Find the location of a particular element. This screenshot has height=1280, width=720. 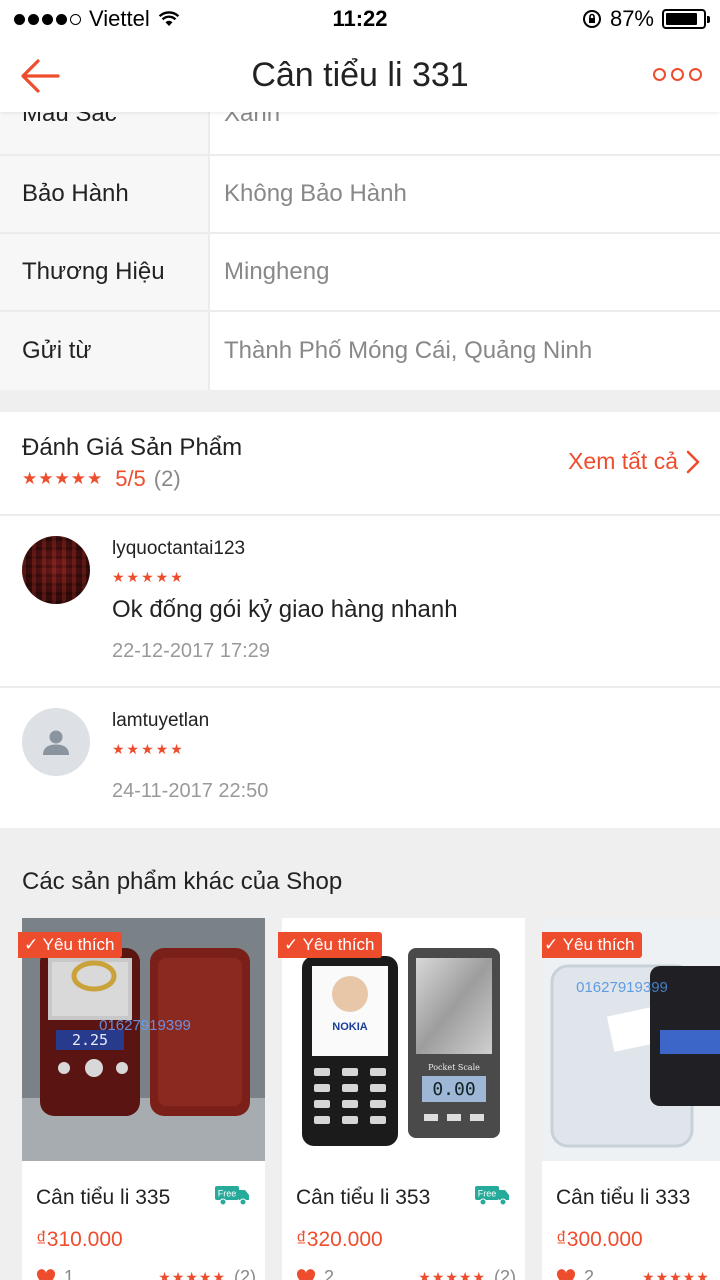

phone-brand-text: NOKIA is located at coordinates (350, 1027).